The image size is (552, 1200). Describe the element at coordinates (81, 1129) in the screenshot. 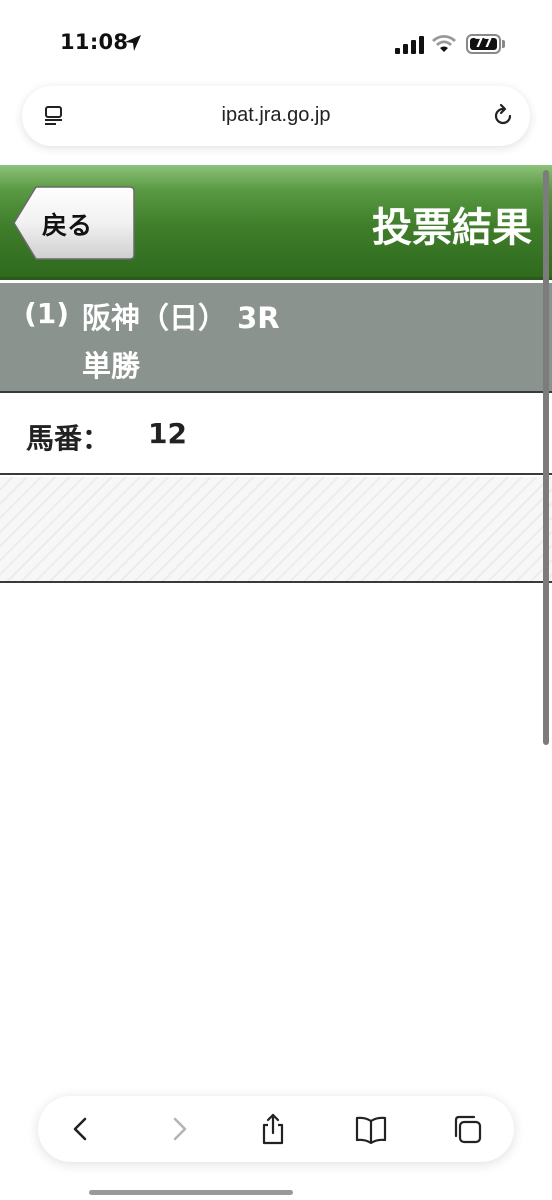

I see `back-icon` at that location.